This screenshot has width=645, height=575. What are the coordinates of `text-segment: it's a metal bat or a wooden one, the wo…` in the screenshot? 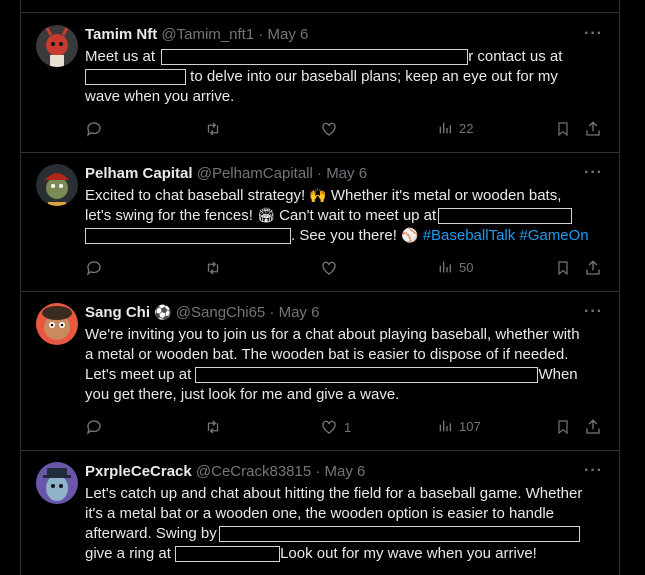 It's located at (320, 513).